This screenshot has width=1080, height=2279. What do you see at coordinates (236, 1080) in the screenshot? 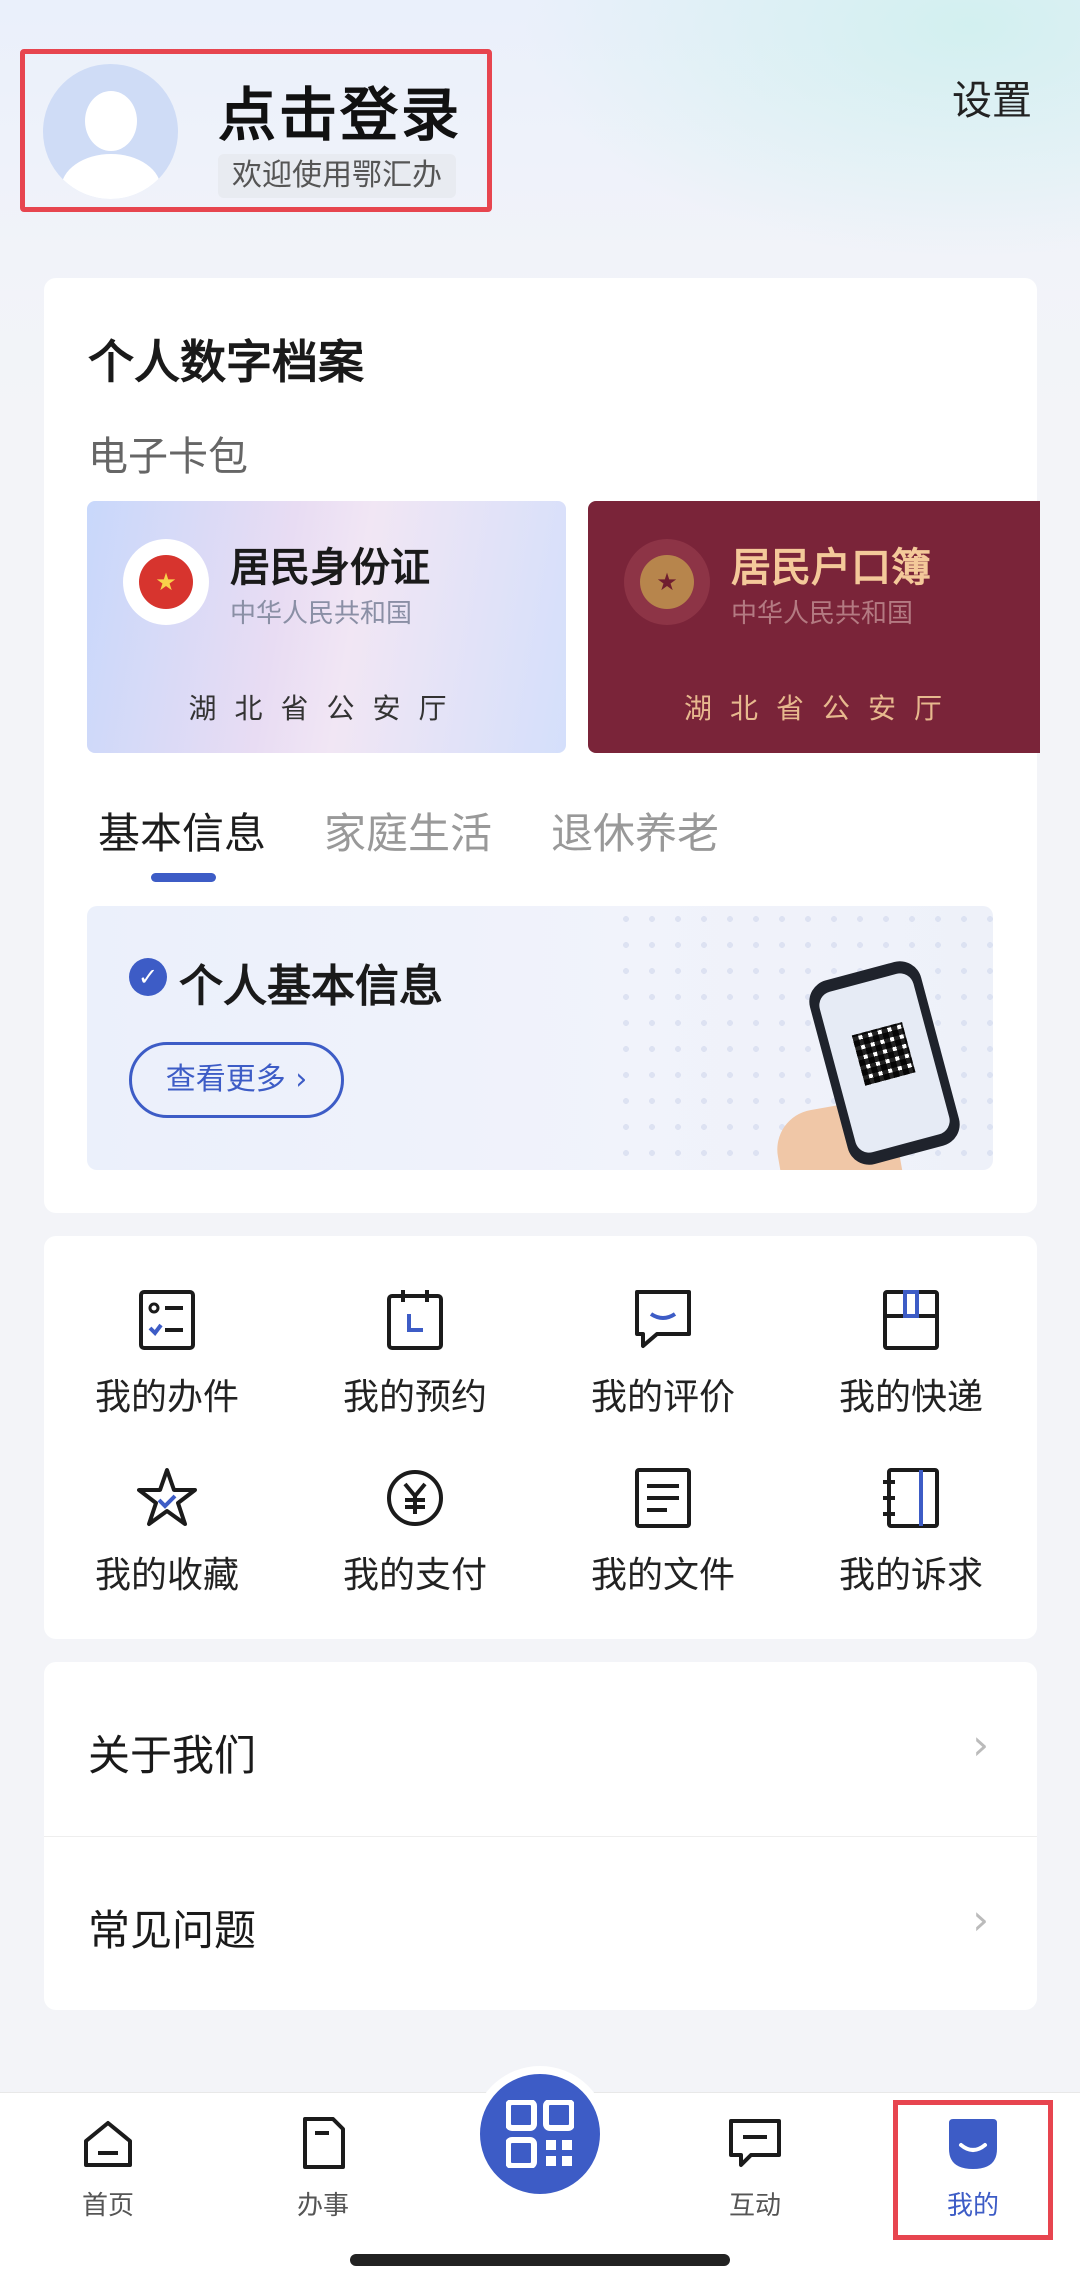
I see `view-more-button: 查看更多 ›` at bounding box center [236, 1080].